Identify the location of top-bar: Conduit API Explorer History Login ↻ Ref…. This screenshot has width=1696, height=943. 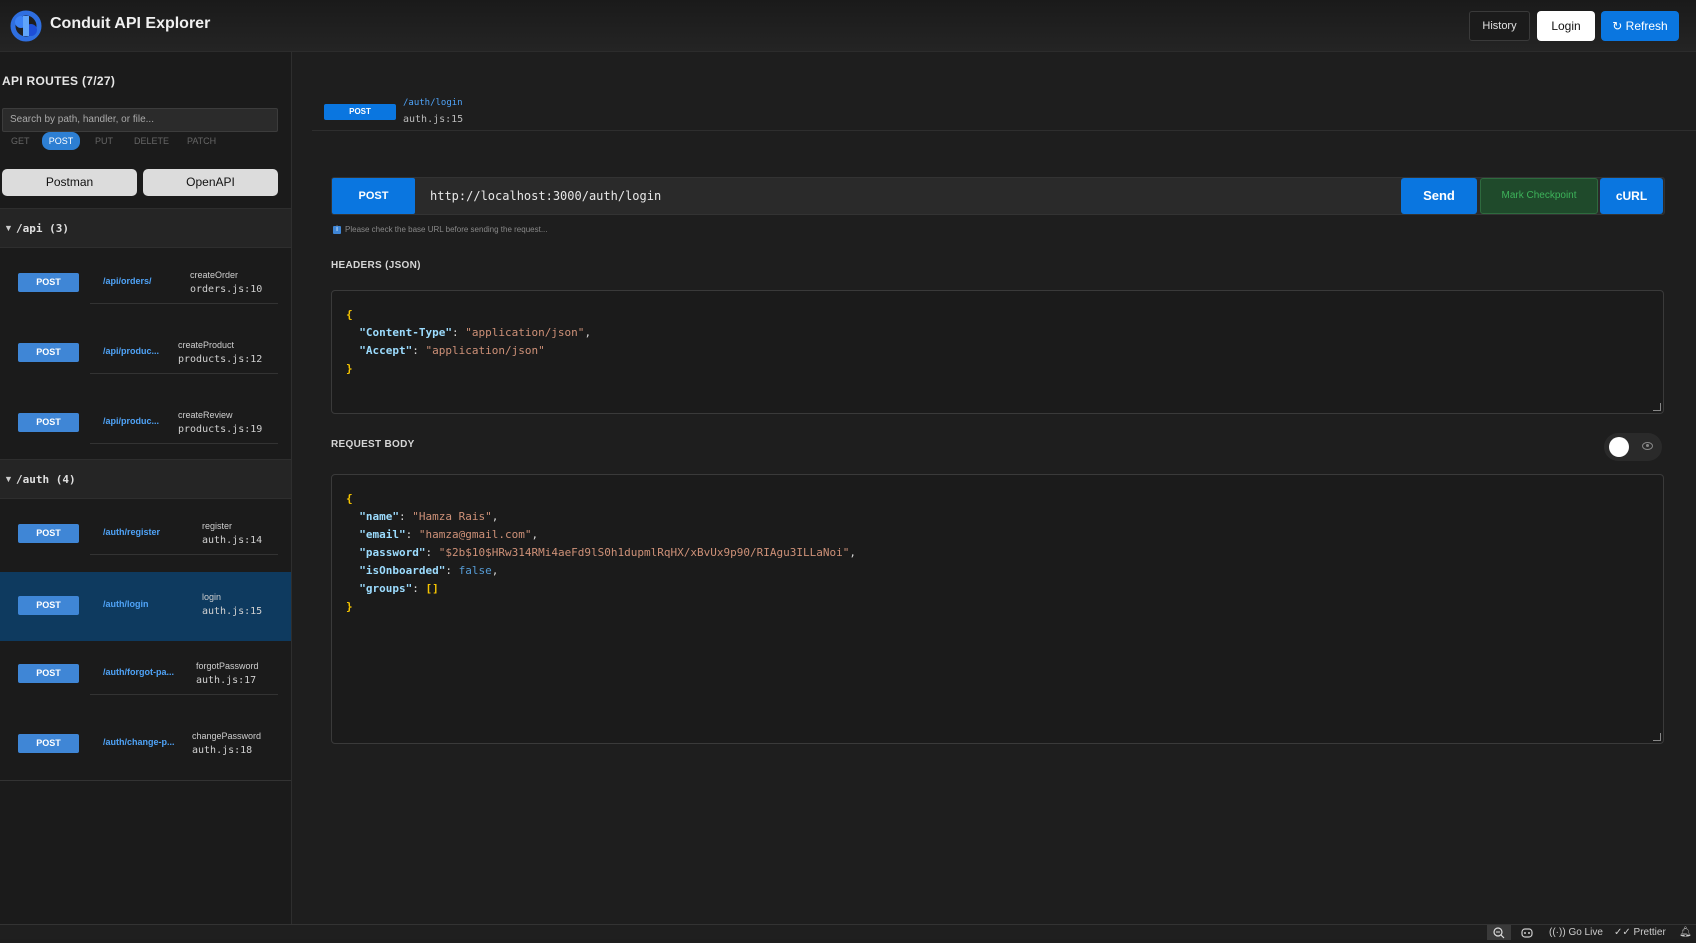
(848, 26).